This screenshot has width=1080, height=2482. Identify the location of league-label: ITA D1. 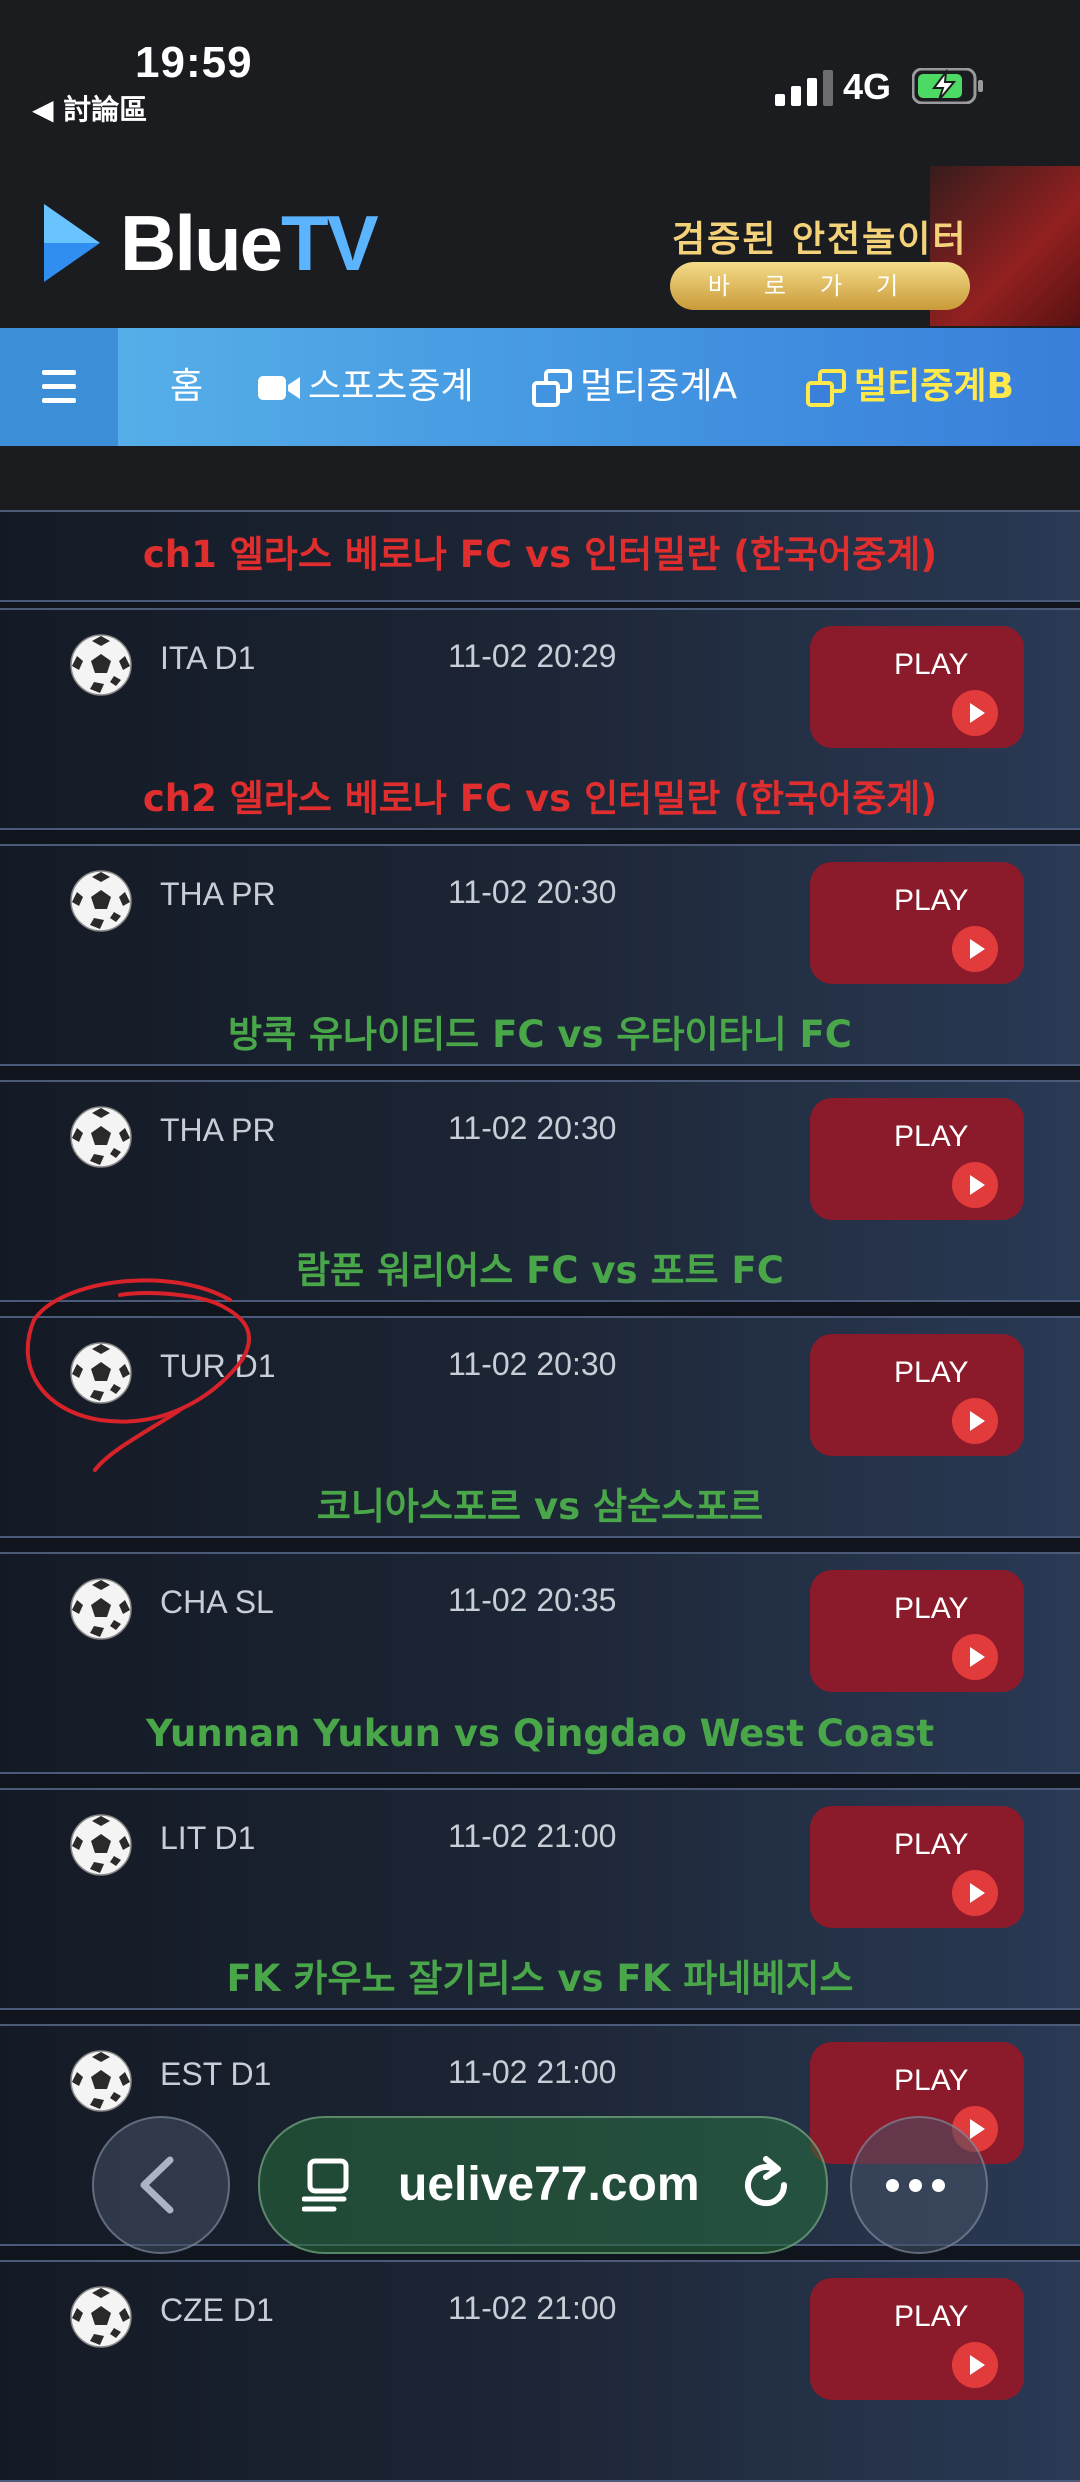
(208, 658).